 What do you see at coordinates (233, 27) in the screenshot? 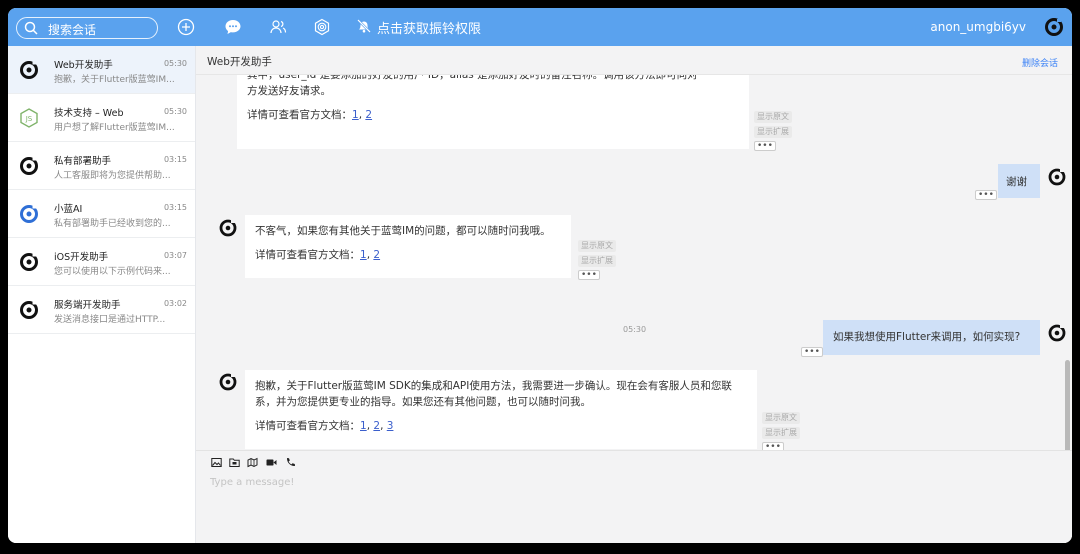
I see `chat-icon` at bounding box center [233, 27].